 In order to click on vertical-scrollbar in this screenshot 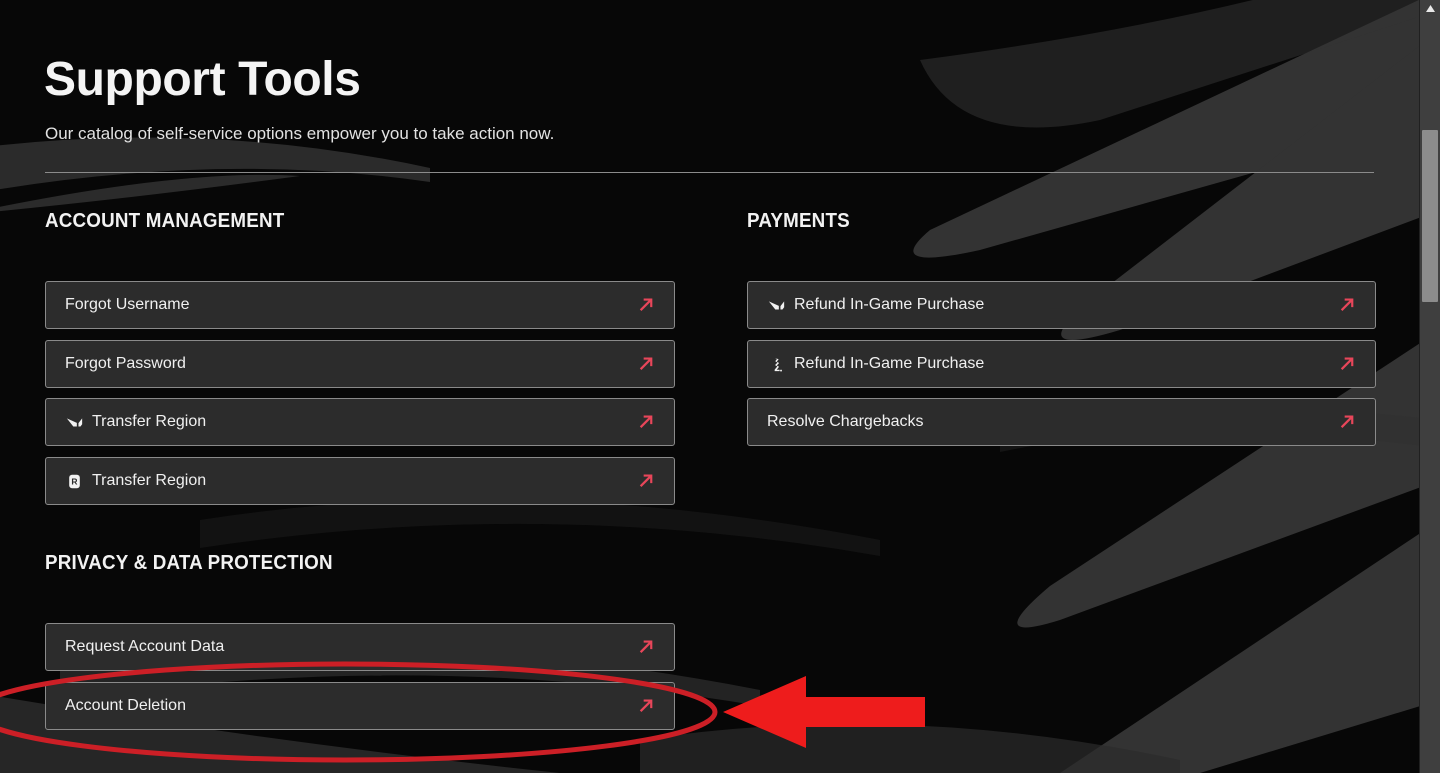, I will do `click(1429, 386)`.